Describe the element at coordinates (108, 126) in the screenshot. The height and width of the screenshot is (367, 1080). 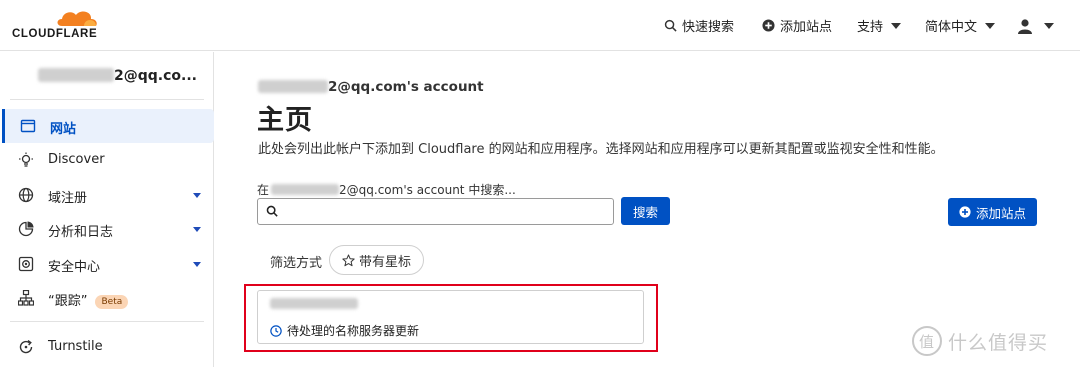
I see `sidebar-item-websites: 网站` at that location.